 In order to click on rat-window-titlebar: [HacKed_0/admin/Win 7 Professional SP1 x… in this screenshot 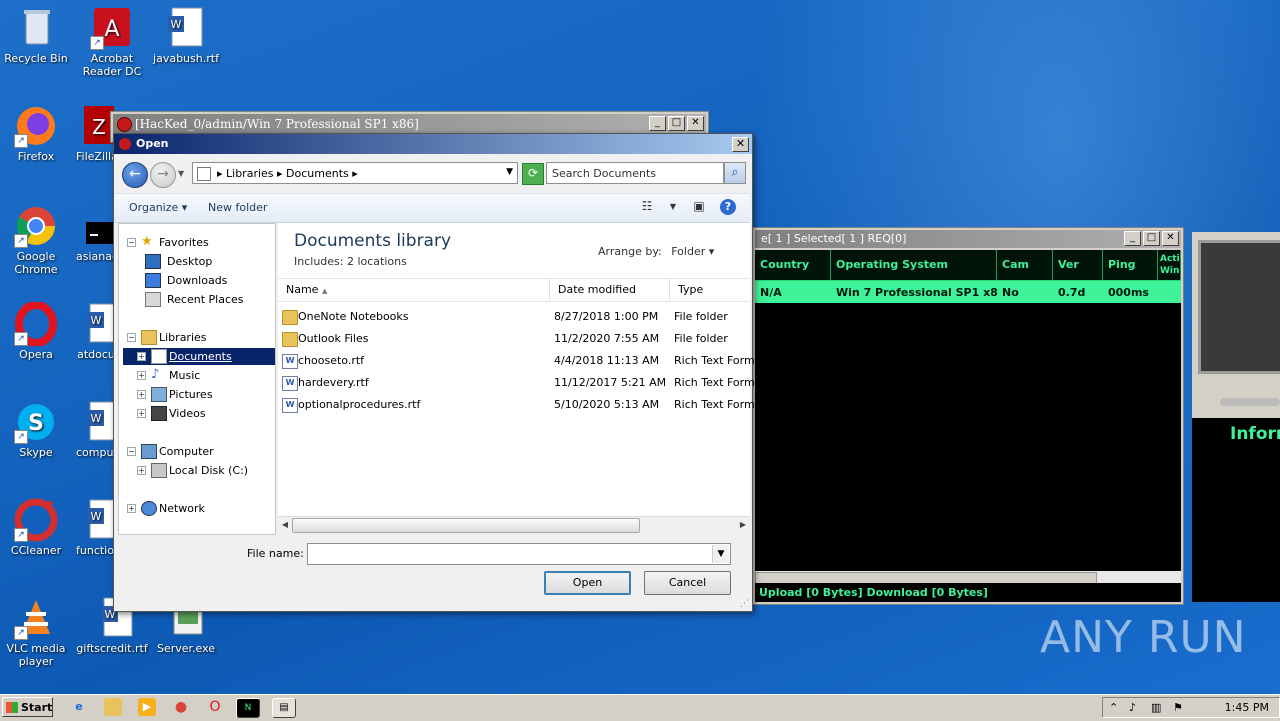, I will do `click(409, 124)`.